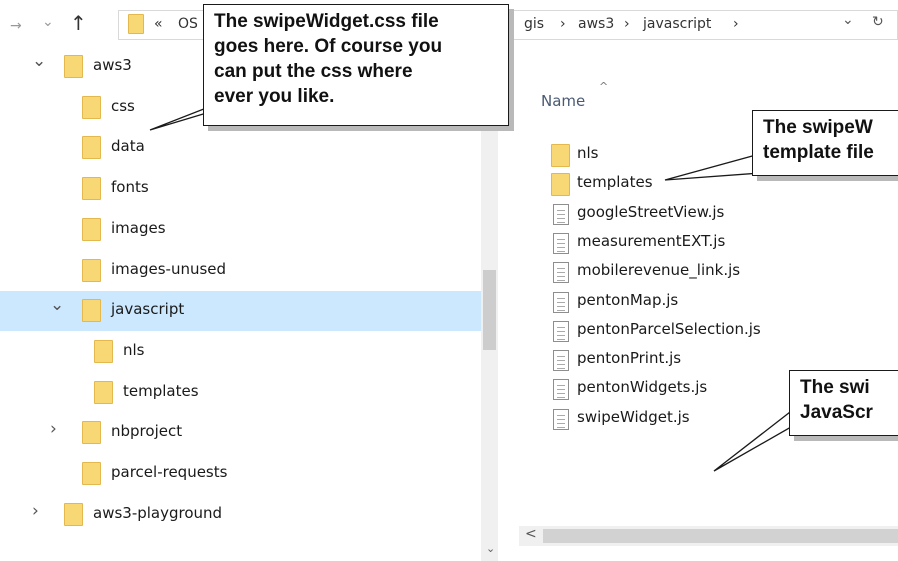 The width and height of the screenshot is (898, 561). What do you see at coordinates (158, 512) in the screenshot?
I see `tree-item-label: aws3-playground` at bounding box center [158, 512].